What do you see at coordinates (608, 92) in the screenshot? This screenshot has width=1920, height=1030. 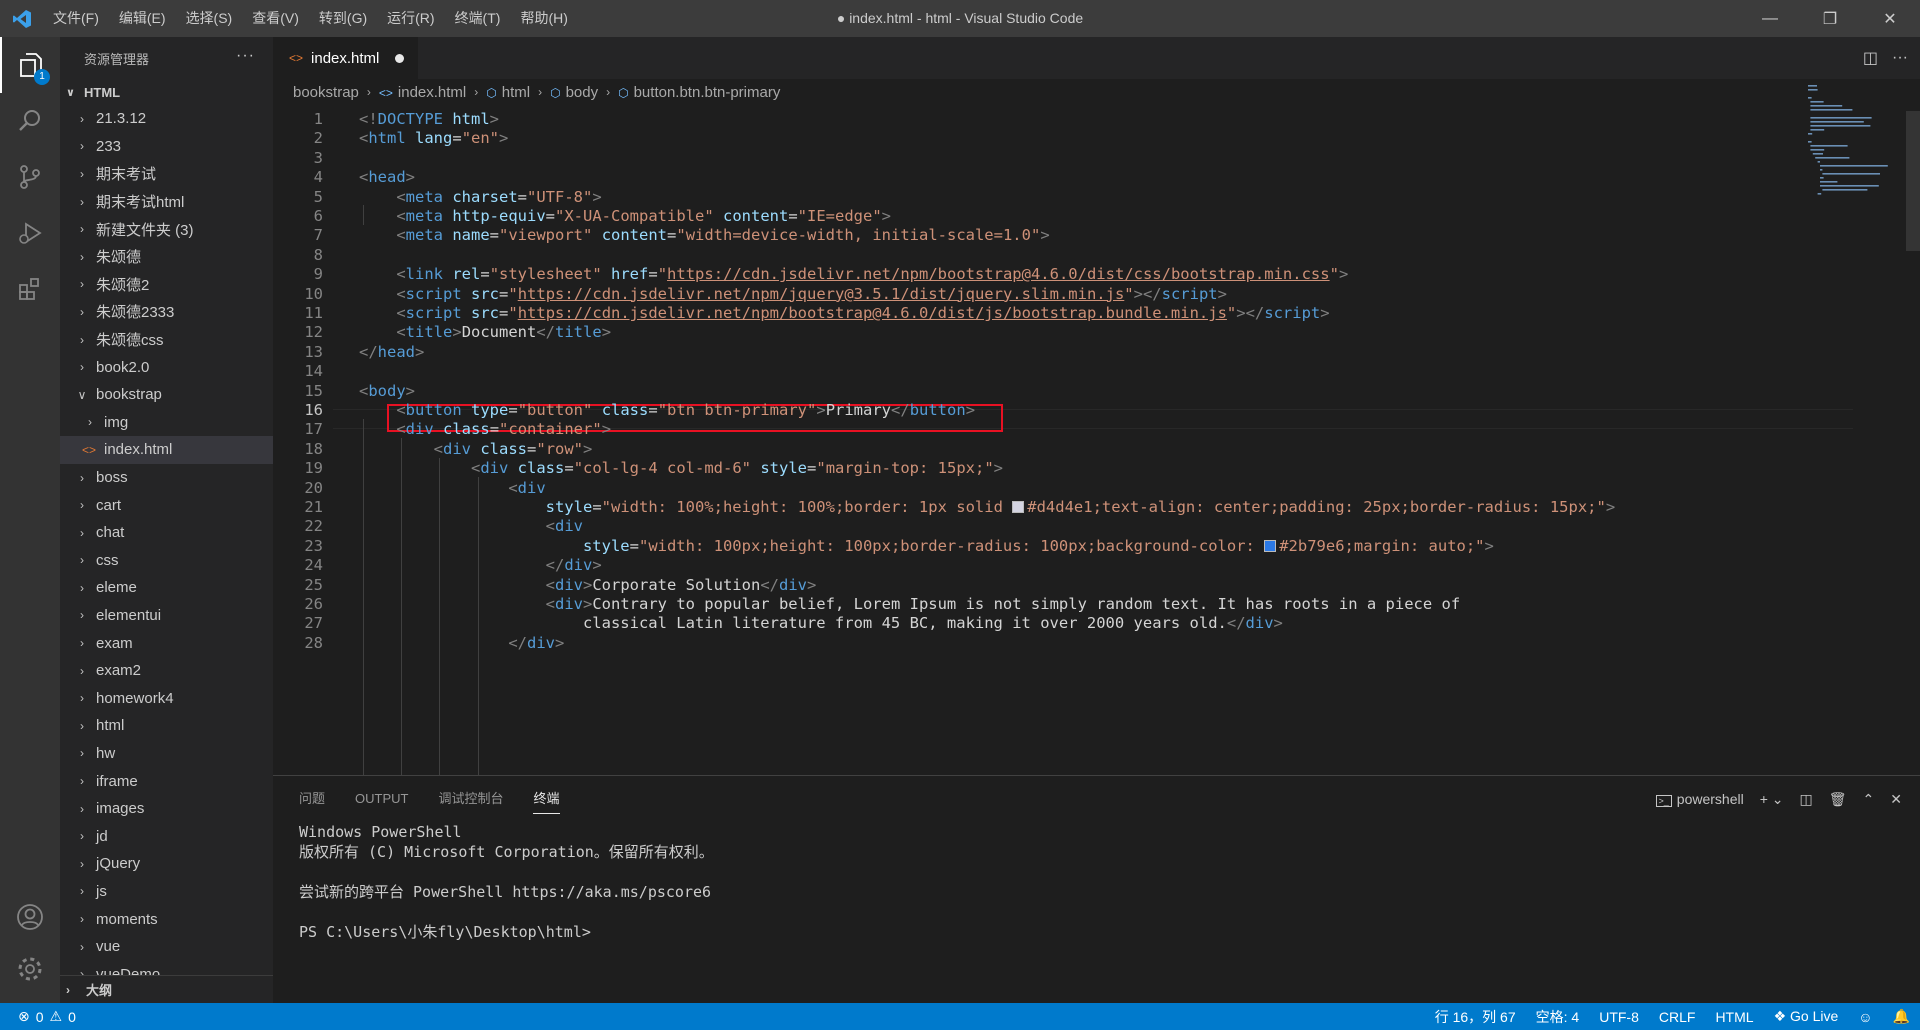 I see `chevron-right-icon: ›` at bounding box center [608, 92].